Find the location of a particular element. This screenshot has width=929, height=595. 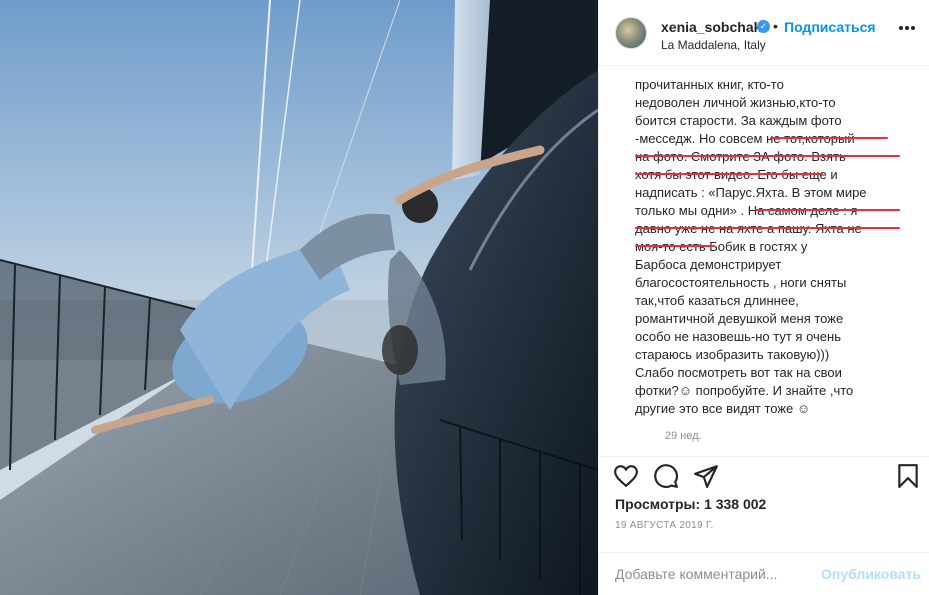

heart-icon is located at coordinates (626, 476).